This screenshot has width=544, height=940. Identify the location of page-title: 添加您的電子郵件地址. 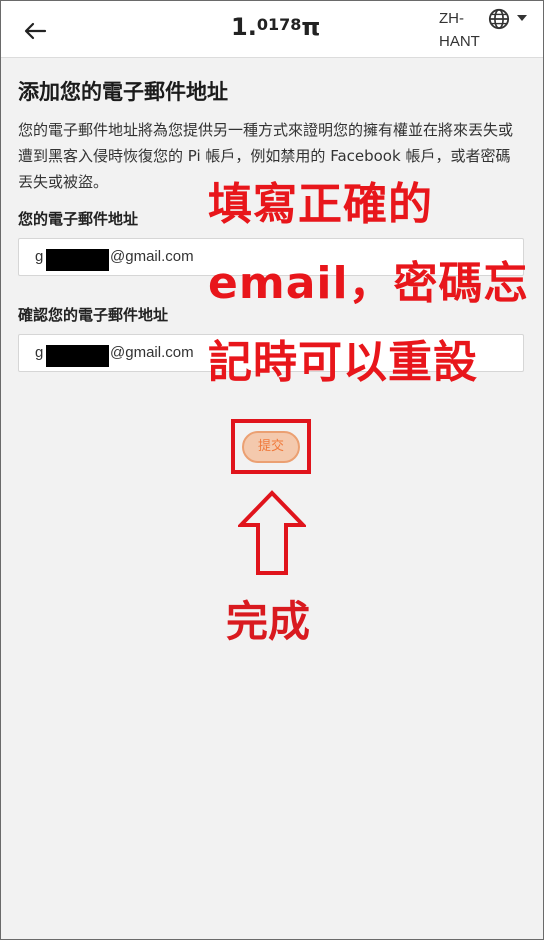
(123, 92).